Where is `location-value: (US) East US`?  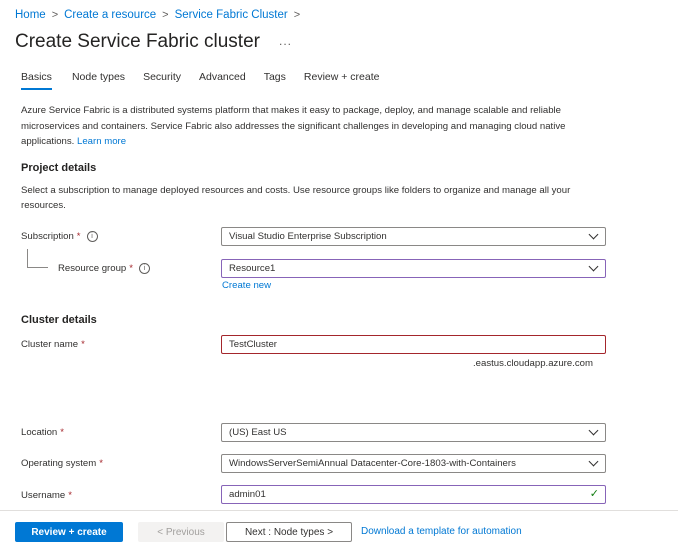
location-value: (US) East US is located at coordinates (258, 432).